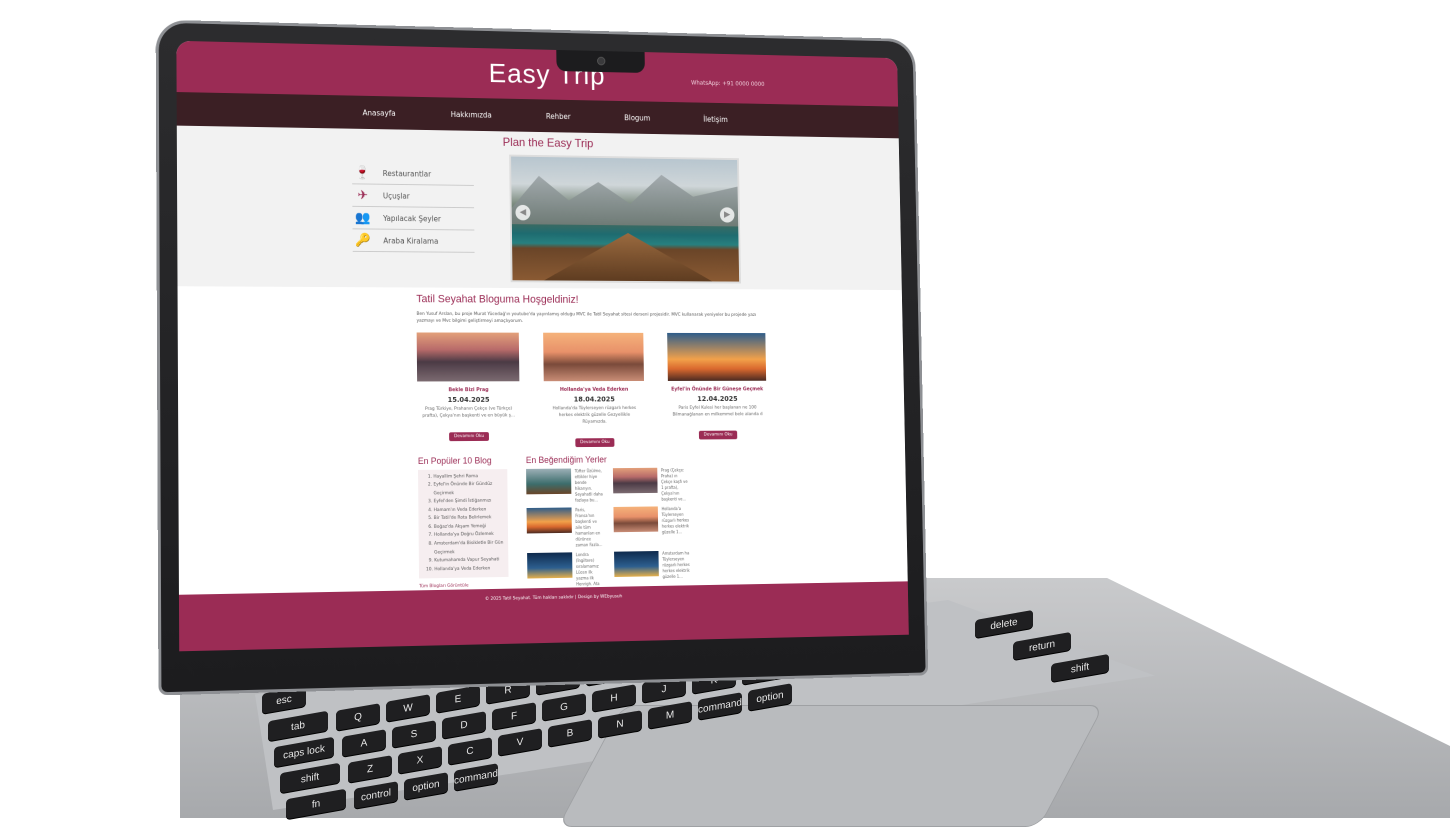  What do you see at coordinates (471, 561) in the screenshot?
I see `top10-item: Kutumahamda Vapur Seyahati` at bounding box center [471, 561].